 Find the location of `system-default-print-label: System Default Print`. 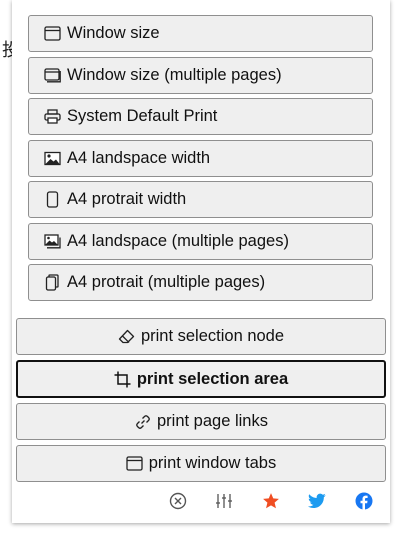

system-default-print-label: System Default Print is located at coordinates (142, 116).